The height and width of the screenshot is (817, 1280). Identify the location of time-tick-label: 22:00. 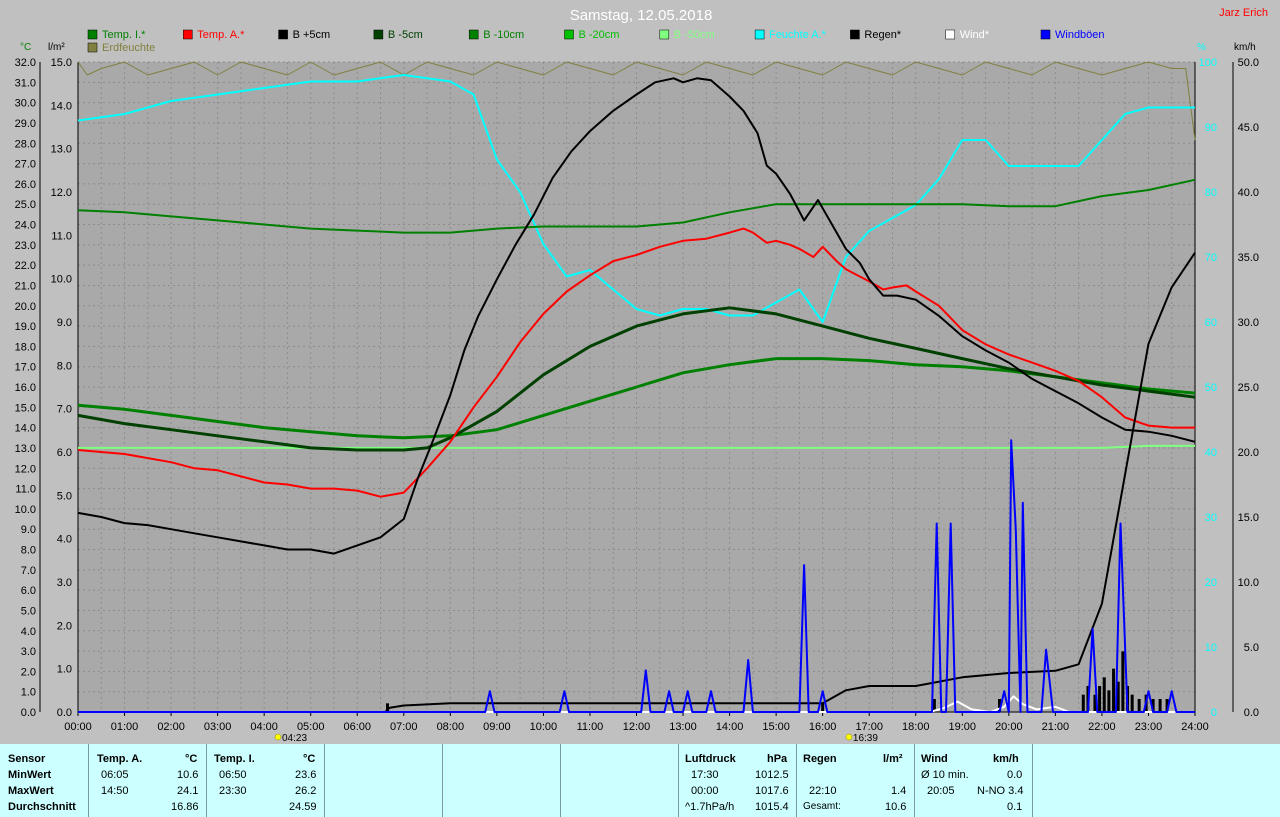
(1102, 727).